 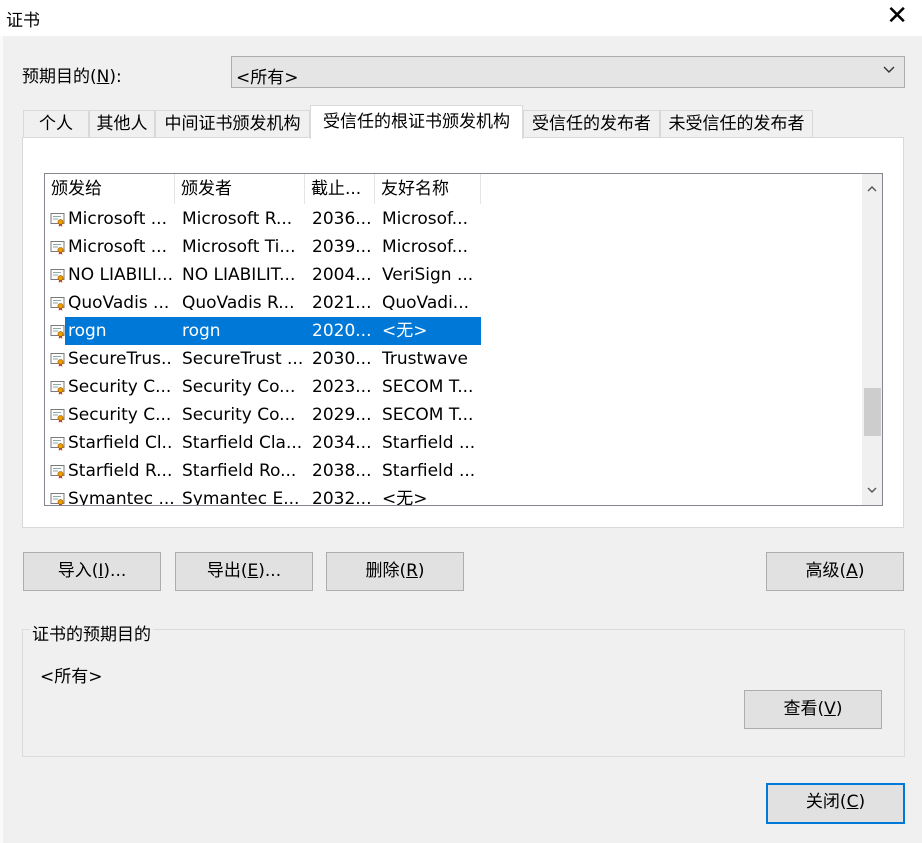 What do you see at coordinates (872, 490) in the screenshot?
I see `scroll-down-icon` at bounding box center [872, 490].